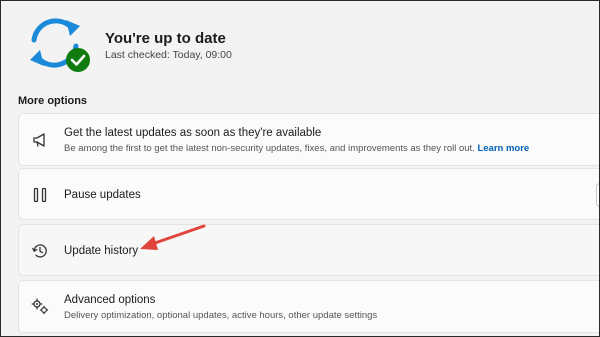 The height and width of the screenshot is (337, 600). Describe the element at coordinates (503, 148) in the screenshot. I see `learn-more-link: Learn more` at that location.